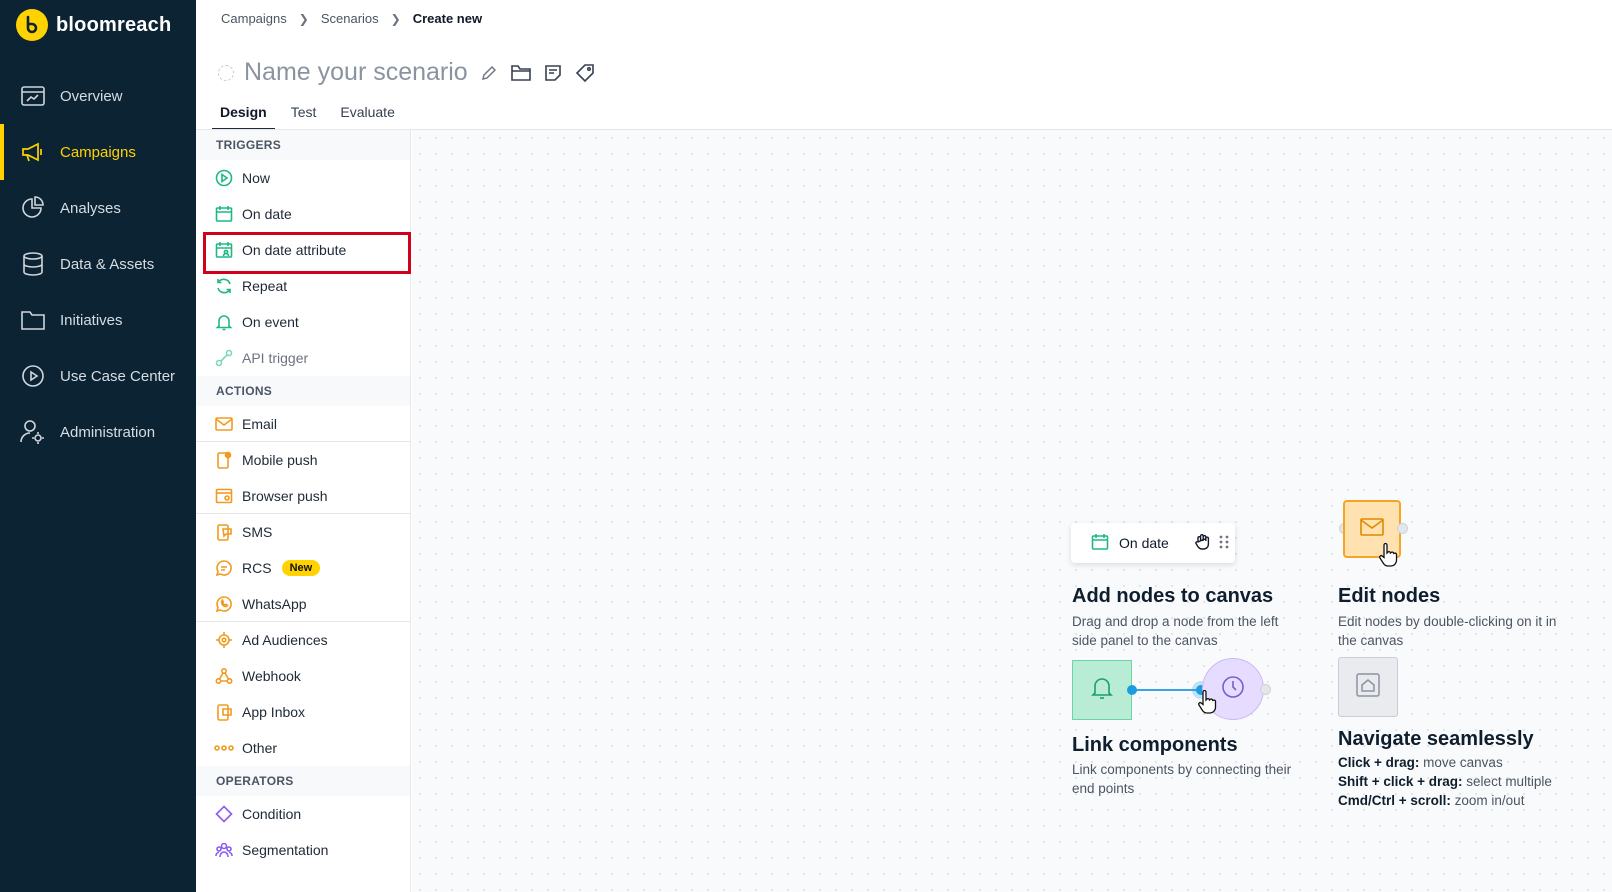 The image size is (1612, 892). I want to click on node-browser-push: Browser push, so click(303, 496).